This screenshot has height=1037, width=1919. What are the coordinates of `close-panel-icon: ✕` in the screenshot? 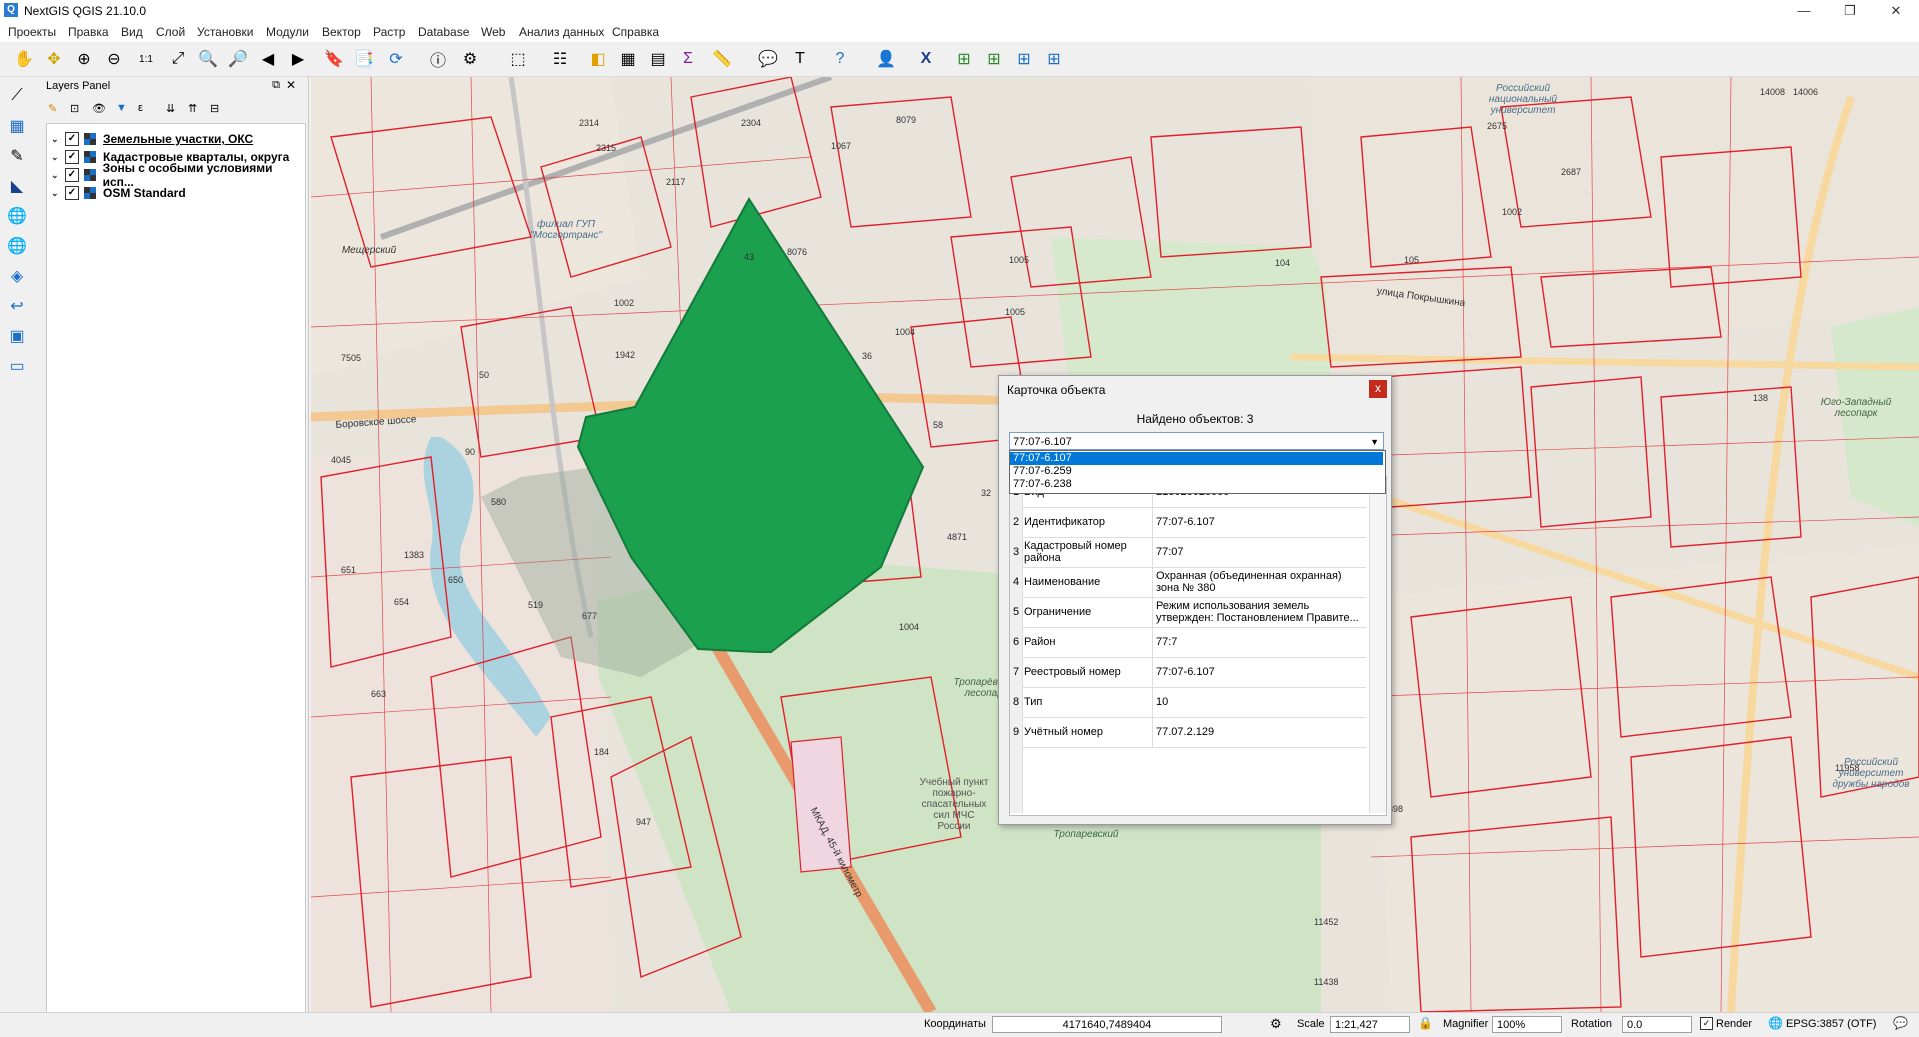 It's located at (291, 85).